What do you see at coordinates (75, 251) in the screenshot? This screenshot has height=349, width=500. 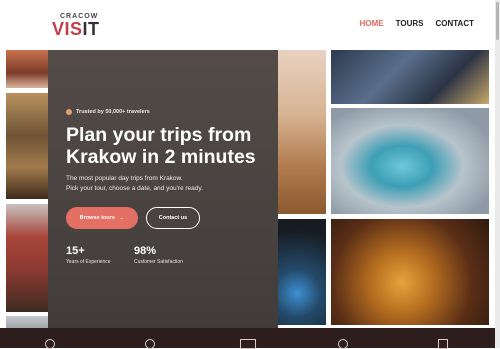 I see `stat-value: 15+` at bounding box center [75, 251].